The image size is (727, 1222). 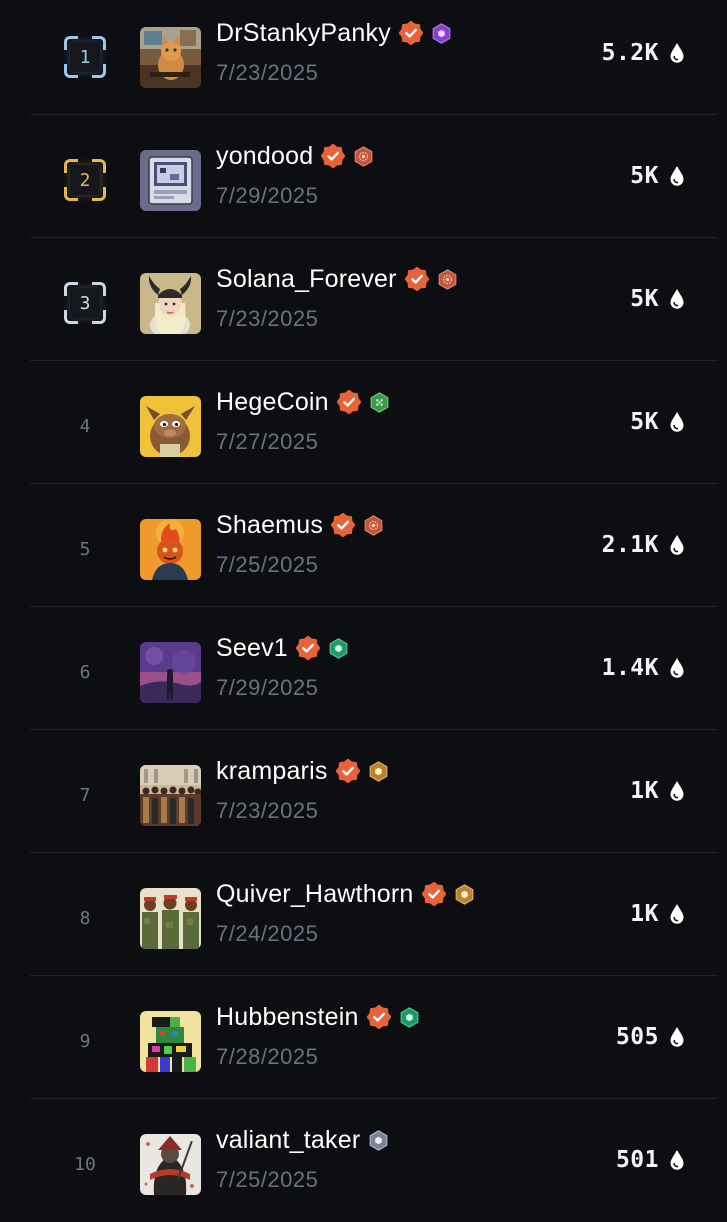 I want to click on rank-number: 2, so click(x=85, y=180).